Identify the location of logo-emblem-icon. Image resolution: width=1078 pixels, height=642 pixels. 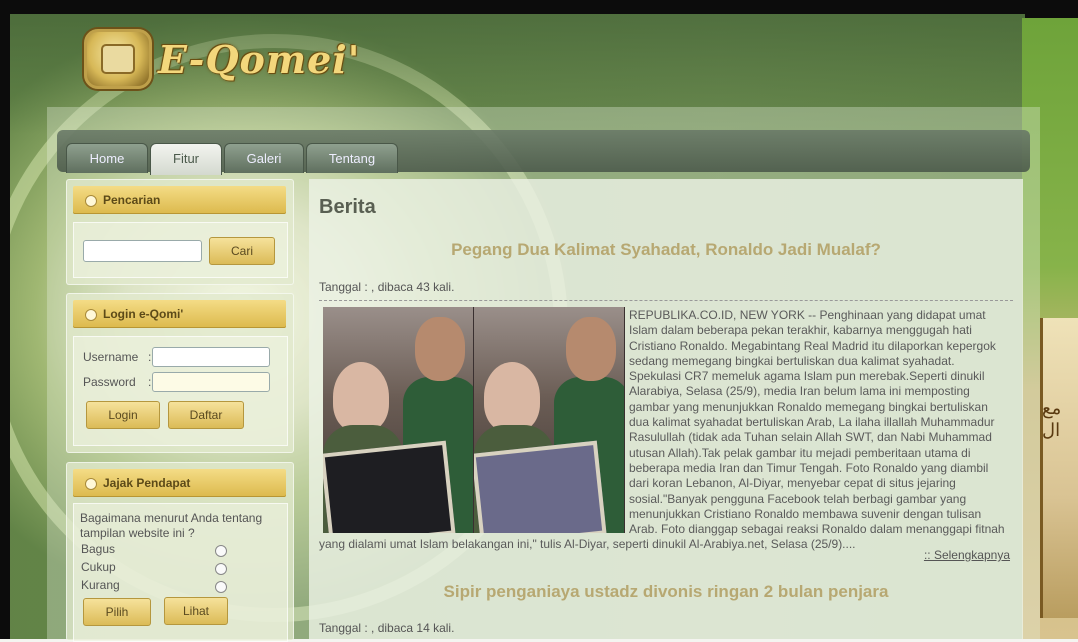
(118, 59).